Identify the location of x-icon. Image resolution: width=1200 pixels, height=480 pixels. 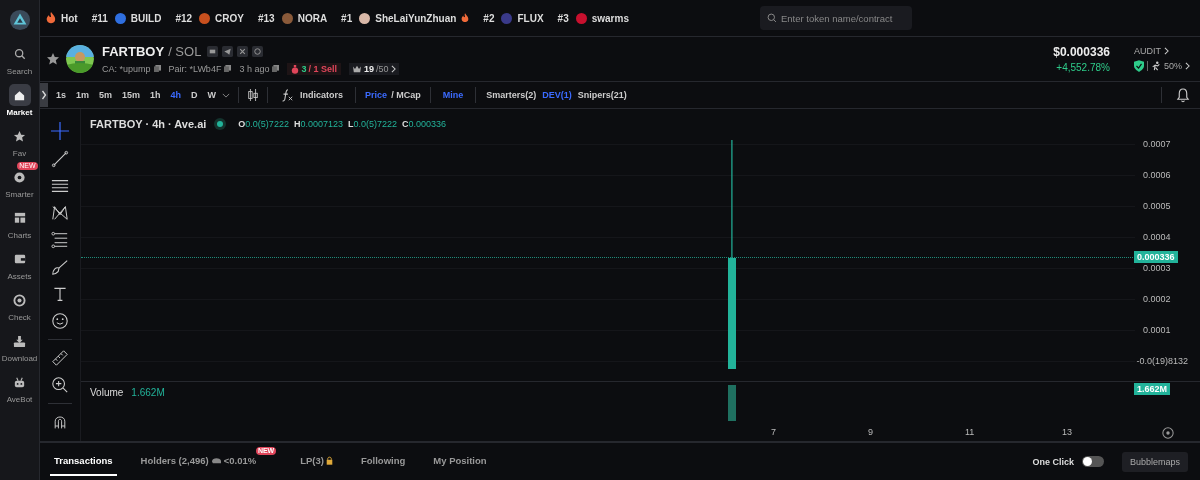
(243, 51).